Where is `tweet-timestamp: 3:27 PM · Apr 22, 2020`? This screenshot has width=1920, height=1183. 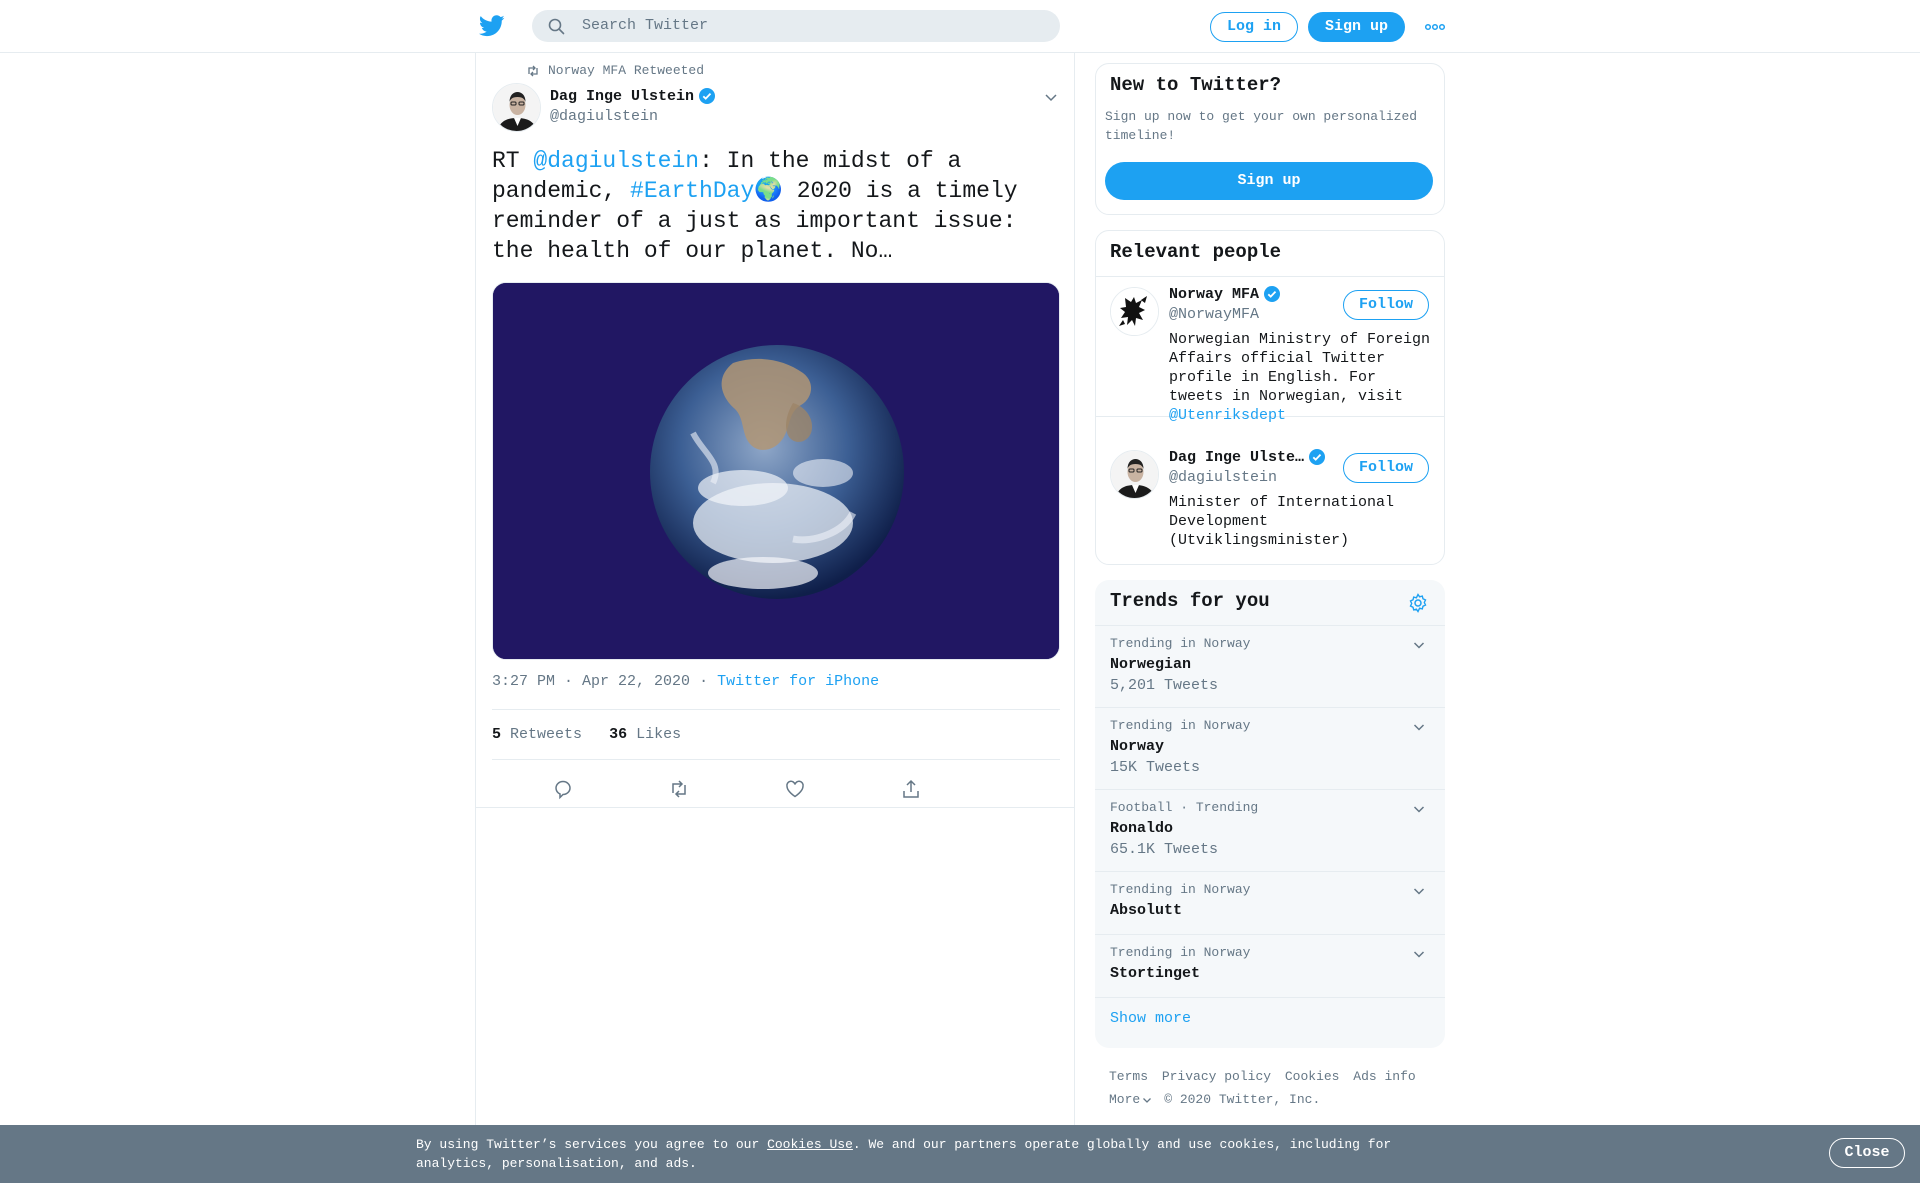 tweet-timestamp: 3:27 PM · Apr 22, 2020 is located at coordinates (591, 681).